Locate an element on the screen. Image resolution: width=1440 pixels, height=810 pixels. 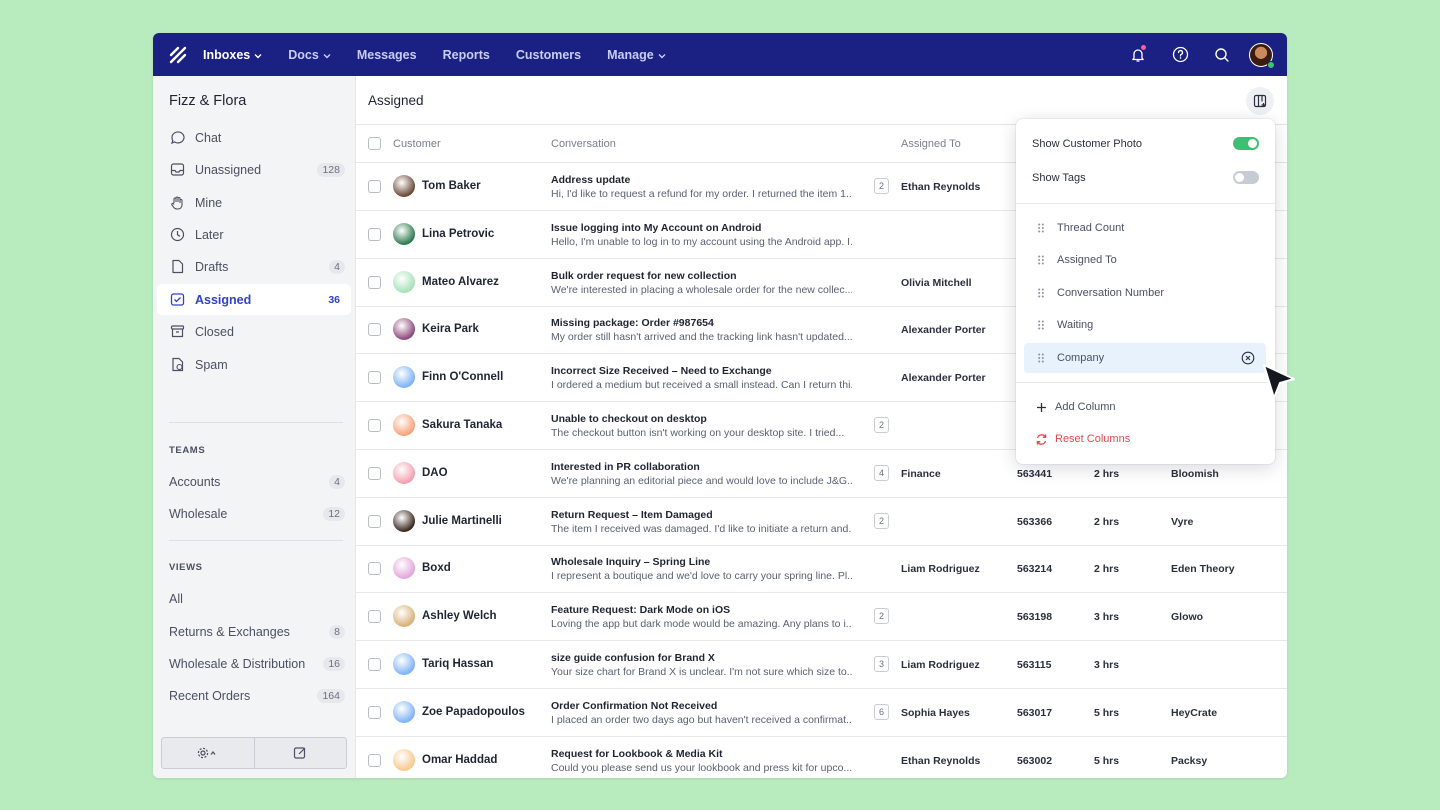
customer-name: Julie Martinelli is located at coordinates (462, 521).